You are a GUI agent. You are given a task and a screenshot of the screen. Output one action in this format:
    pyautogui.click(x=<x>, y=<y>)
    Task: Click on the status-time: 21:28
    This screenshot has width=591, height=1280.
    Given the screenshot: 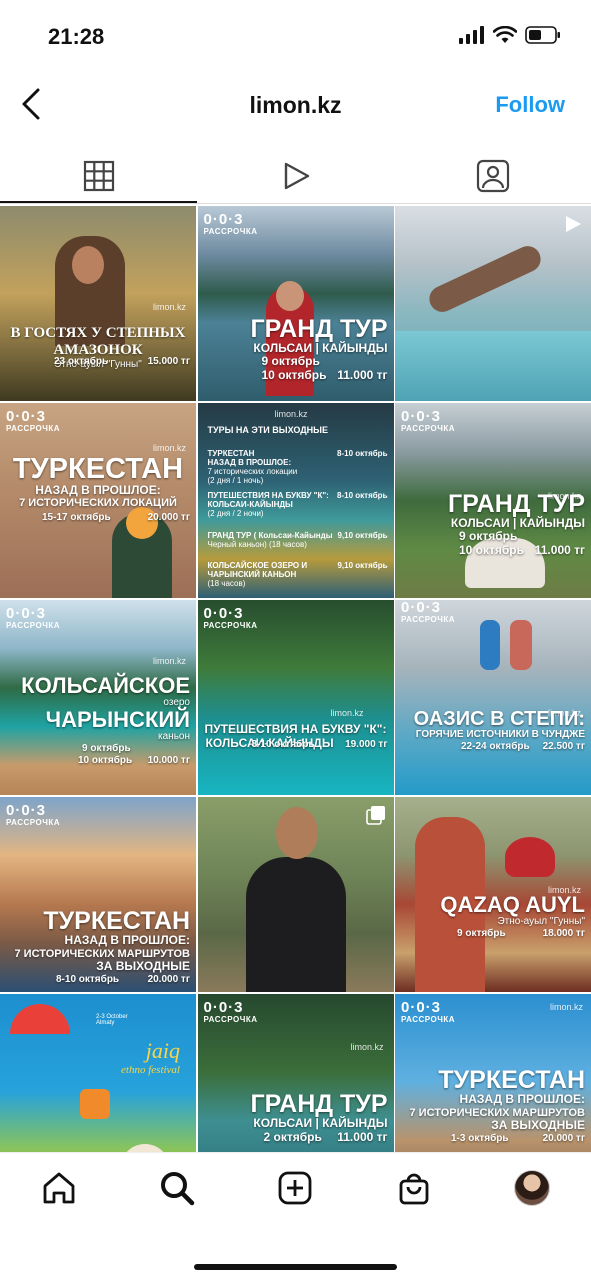 What is the action you would take?
    pyautogui.click(x=76, y=36)
    